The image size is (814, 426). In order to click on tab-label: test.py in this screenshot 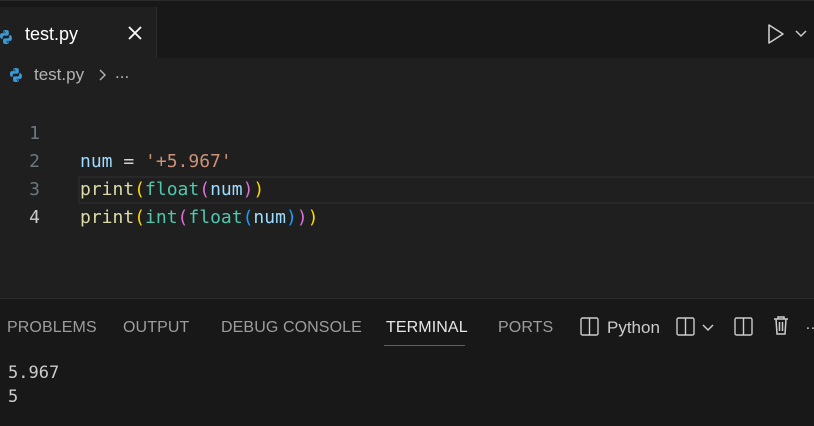, I will do `click(52, 34)`.